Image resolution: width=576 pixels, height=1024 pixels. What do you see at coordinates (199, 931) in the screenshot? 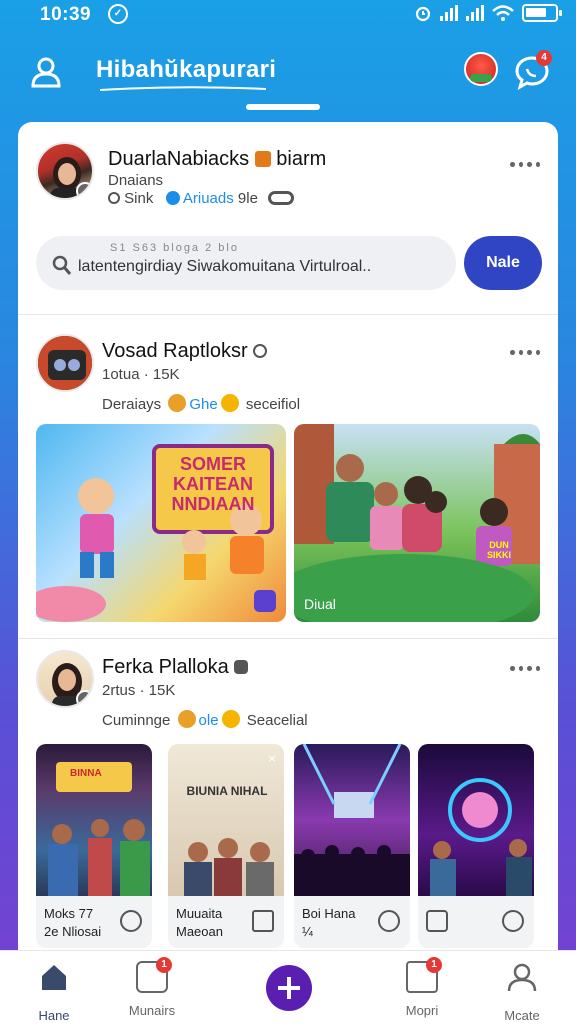
I see `tile-subtitle: Maeoan` at bounding box center [199, 931].